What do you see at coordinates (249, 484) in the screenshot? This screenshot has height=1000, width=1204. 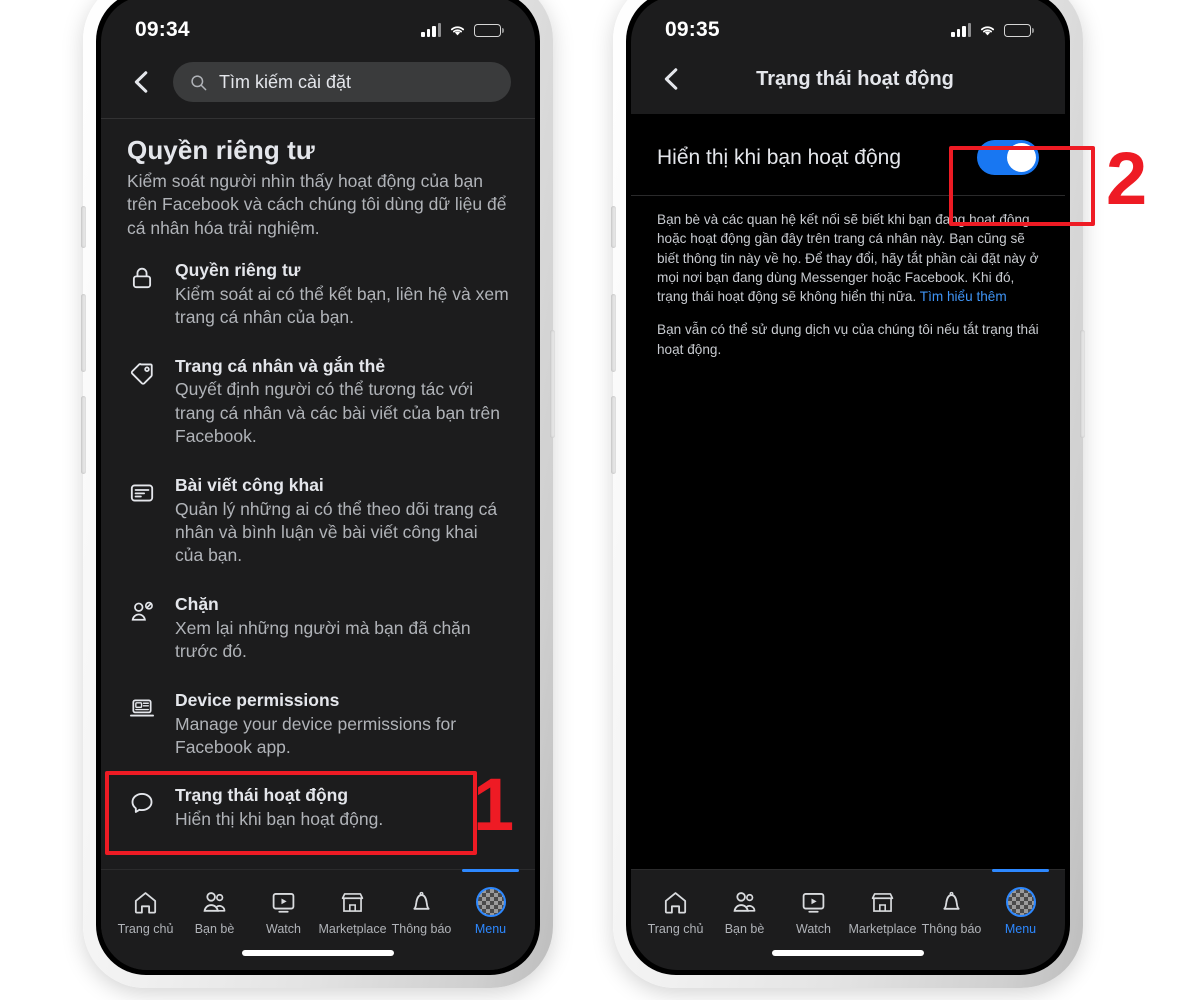 I see `list-item-title: Bài viết công khai` at bounding box center [249, 484].